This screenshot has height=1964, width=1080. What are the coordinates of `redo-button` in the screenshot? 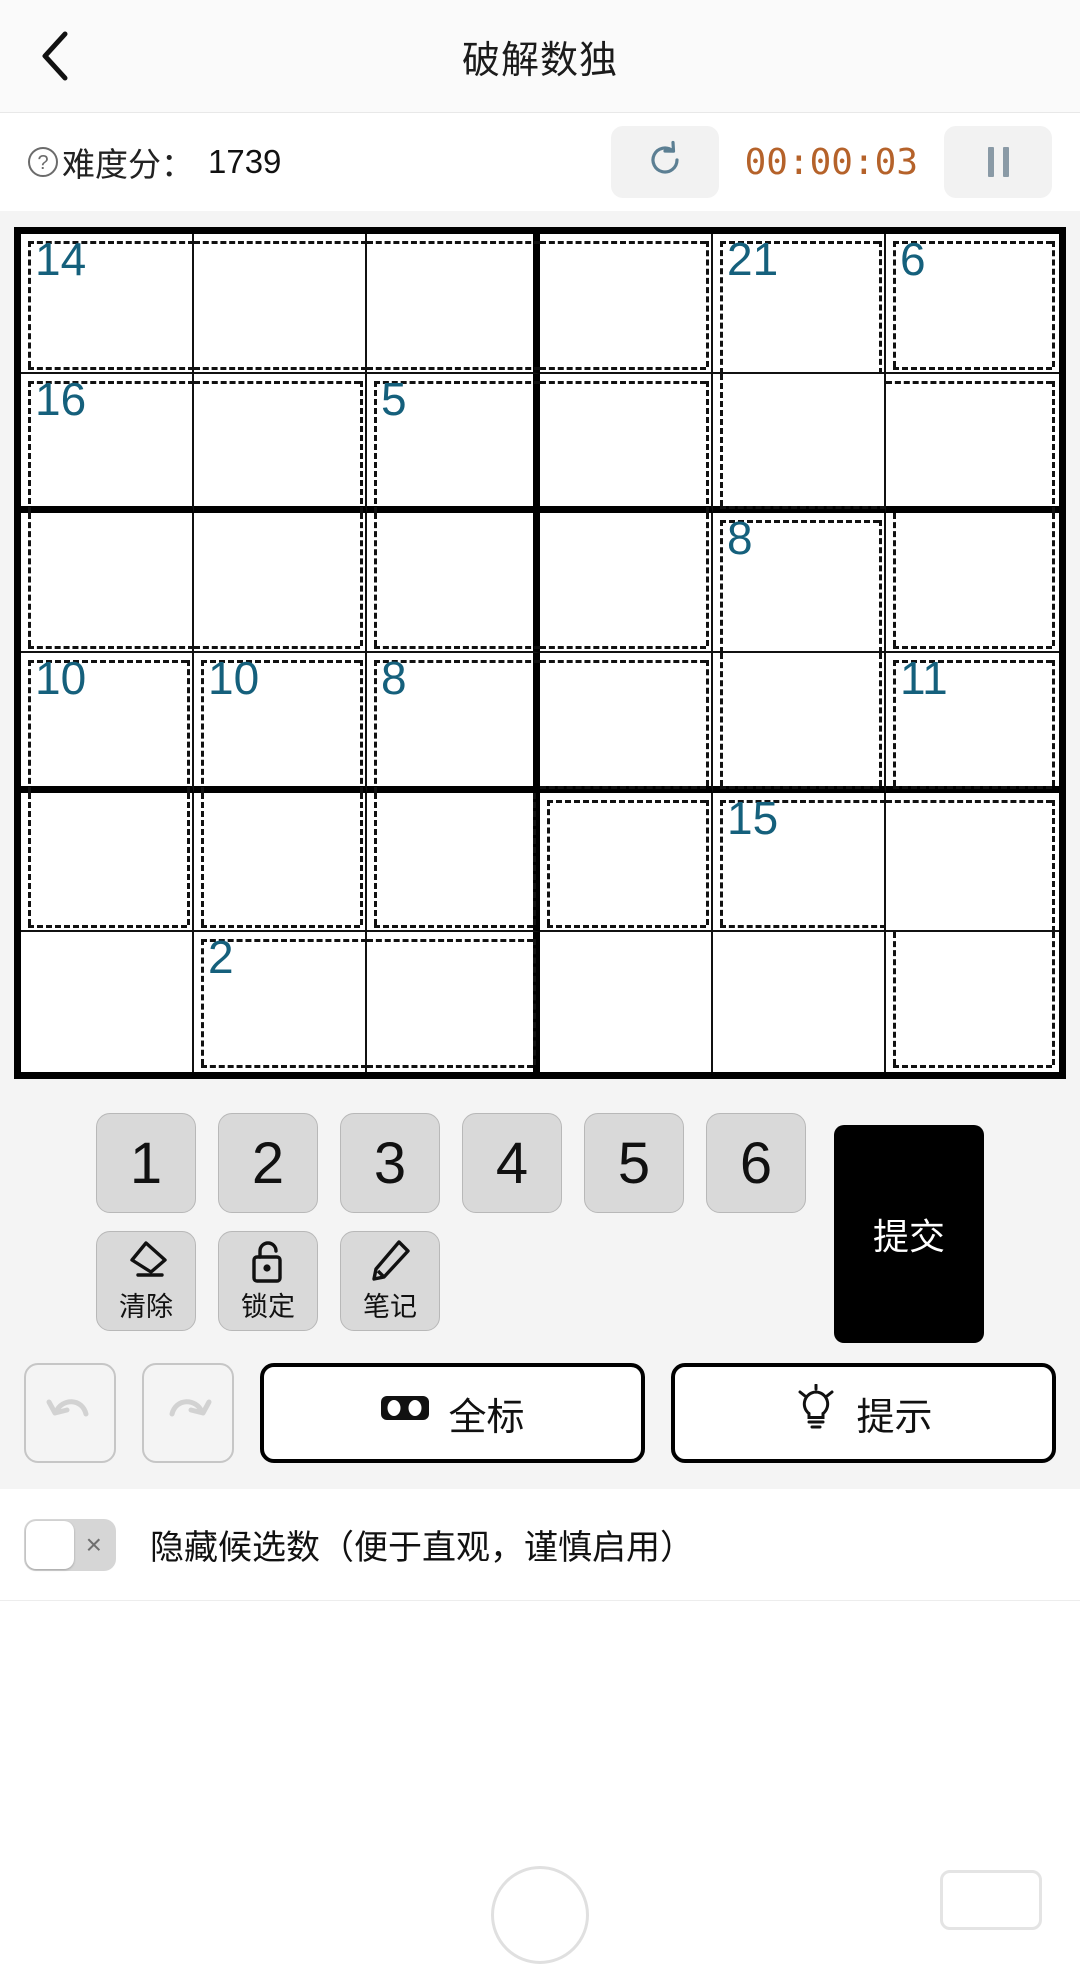 It's located at (188, 1413).